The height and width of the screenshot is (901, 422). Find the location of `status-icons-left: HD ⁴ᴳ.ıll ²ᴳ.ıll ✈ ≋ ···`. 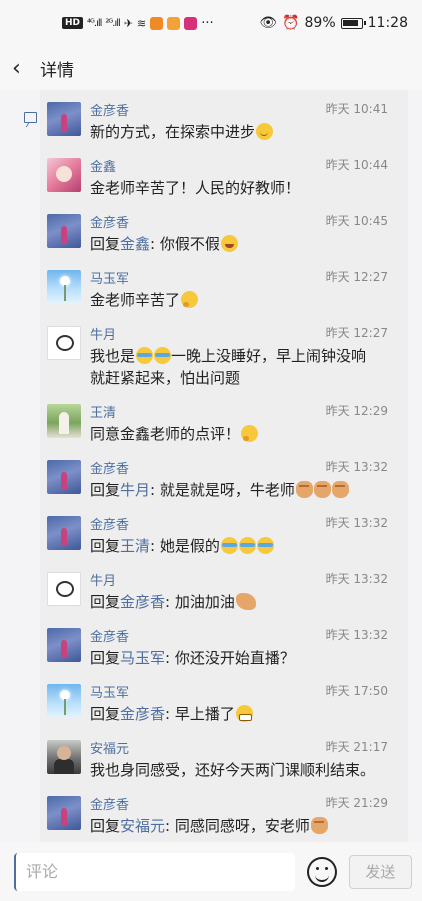

status-icons-left: HD ⁴ᴳ.ıll ²ᴳ.ıll ✈ ≋ ··· is located at coordinates (138, 23).